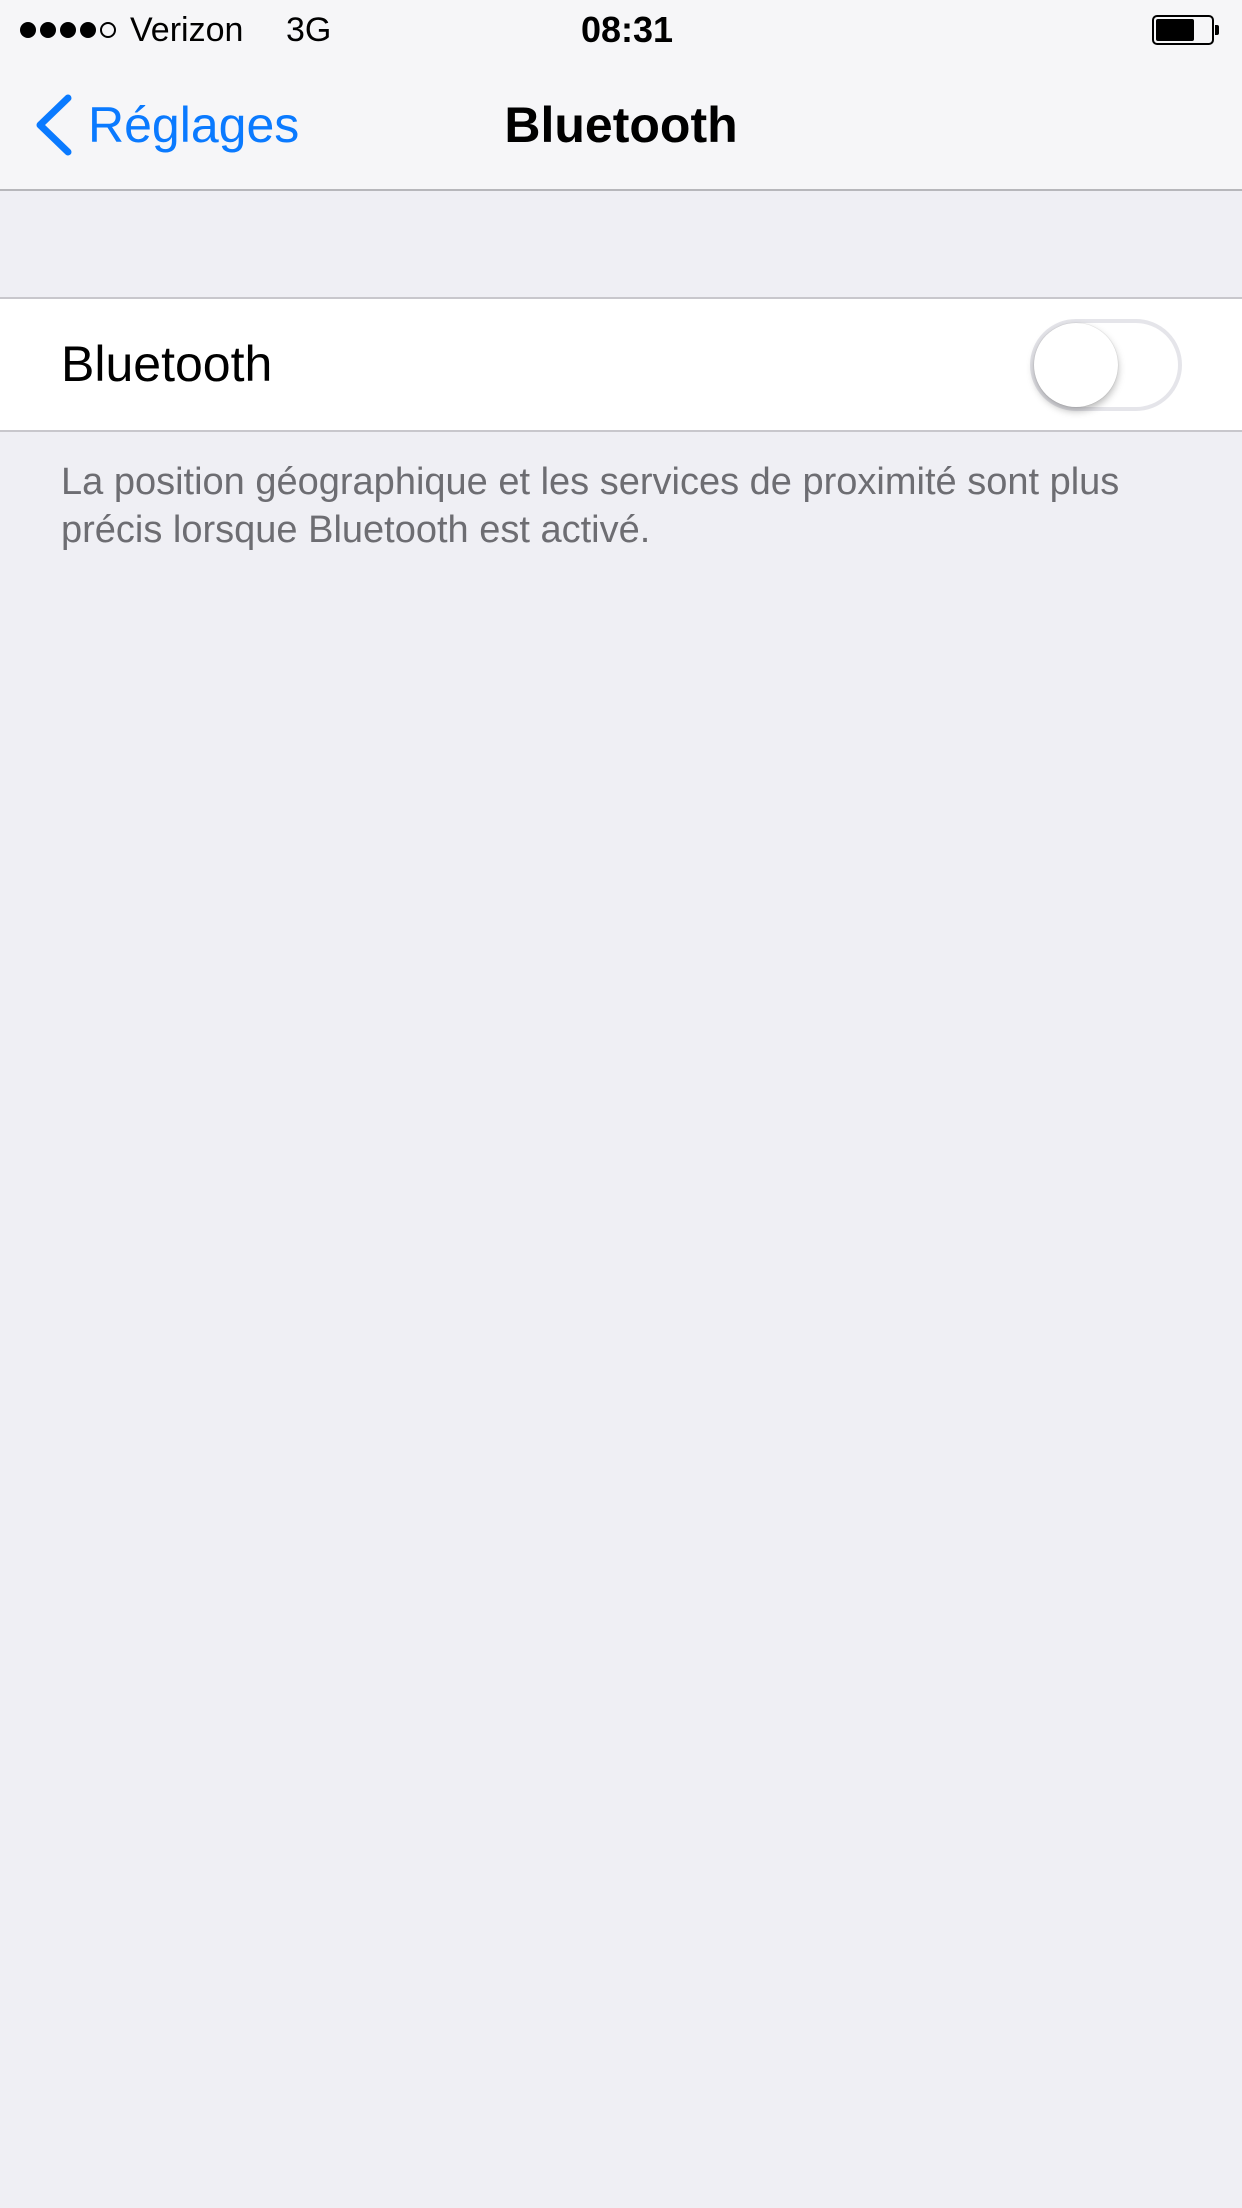  Describe the element at coordinates (621, 364) in the screenshot. I see `bluetooth-setting-row: Bluetooth` at that location.